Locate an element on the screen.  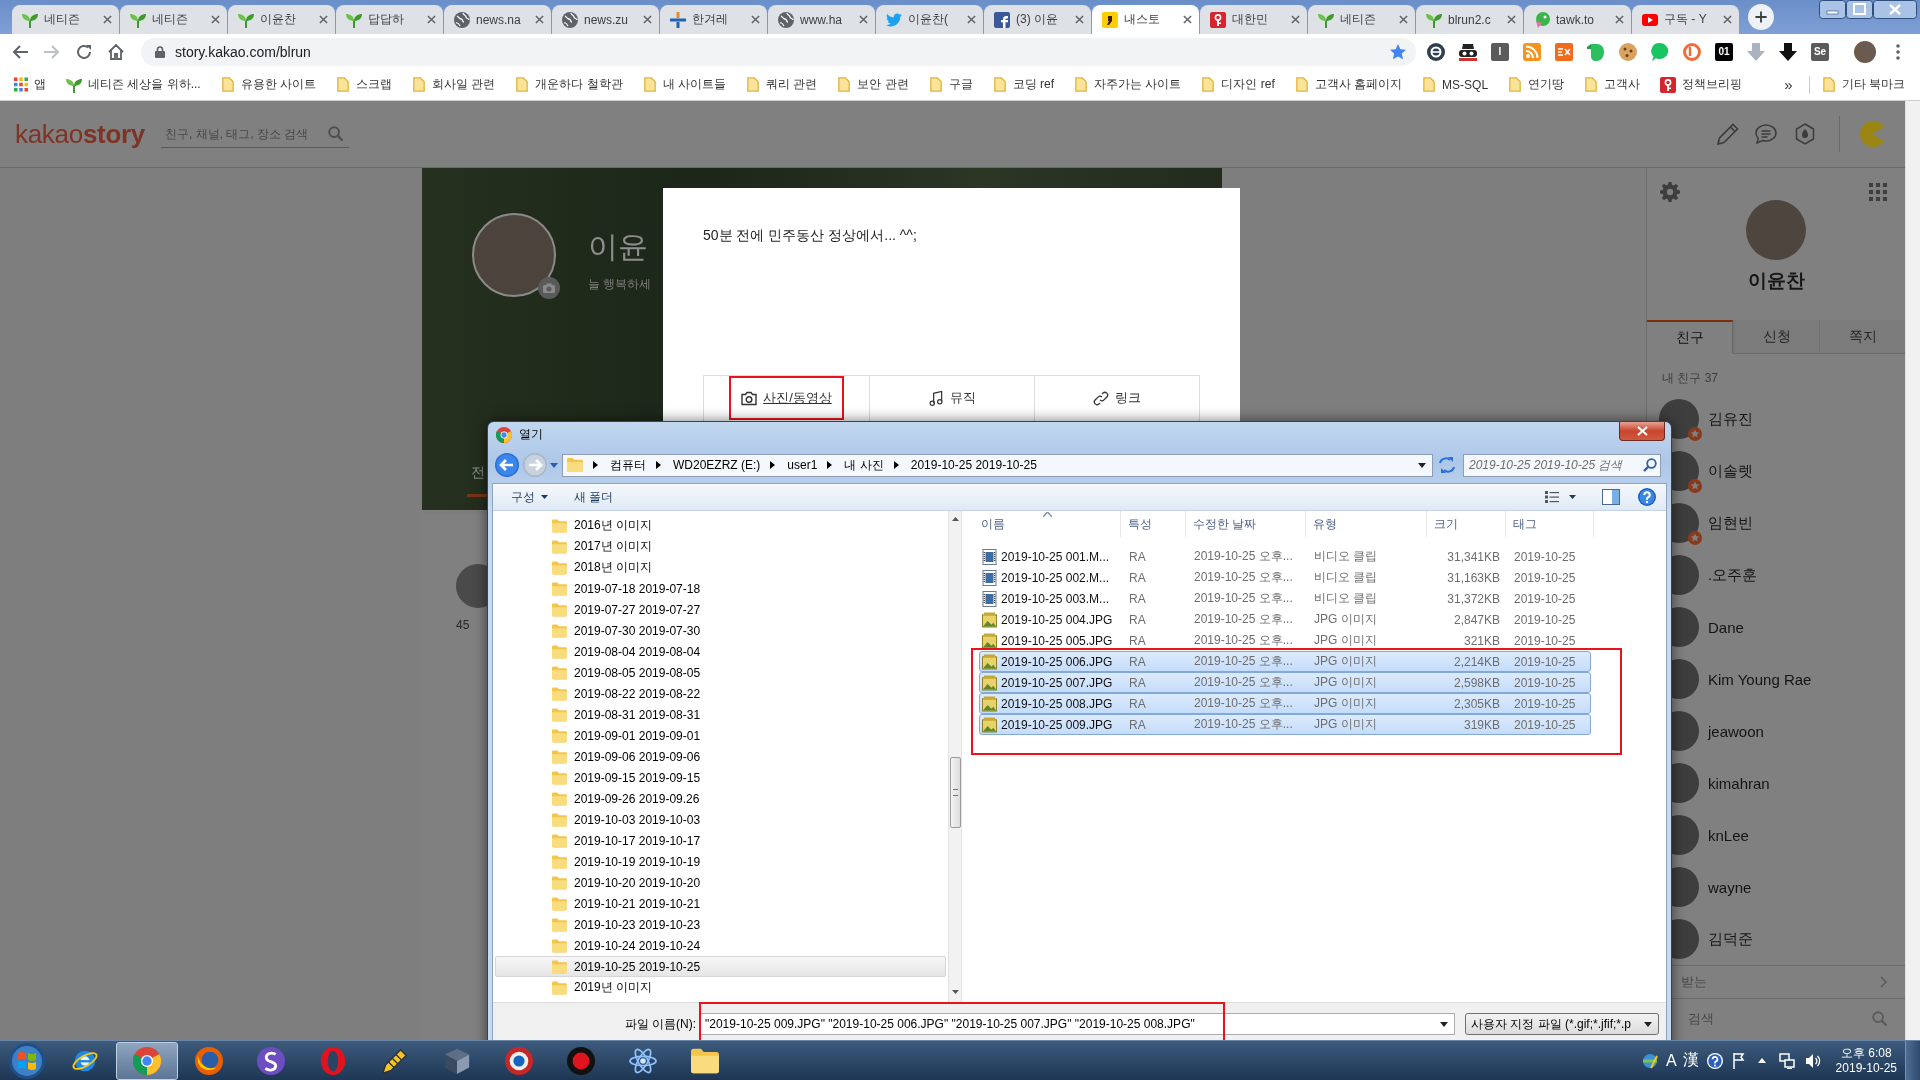
clock-time: 오후 6:08 is located at coordinates (1866, 1053).